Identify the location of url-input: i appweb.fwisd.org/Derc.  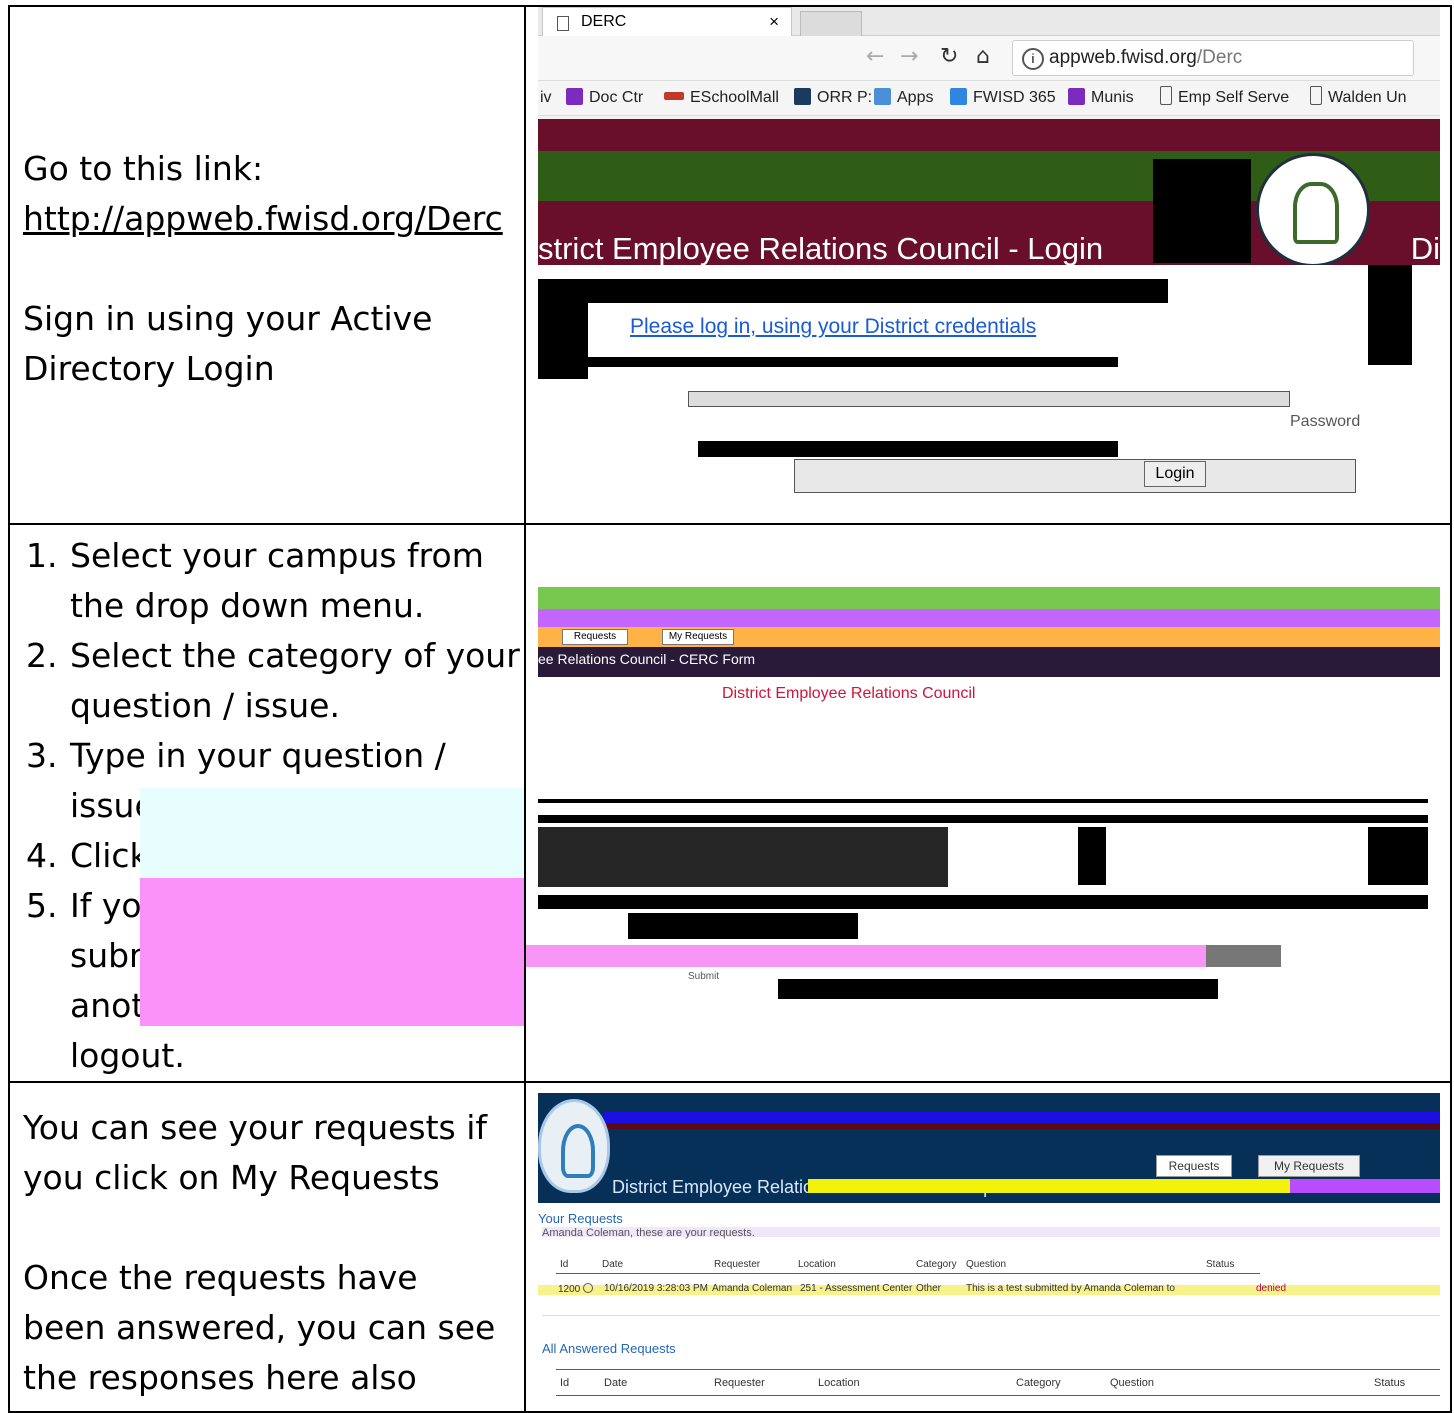
(1213, 58).